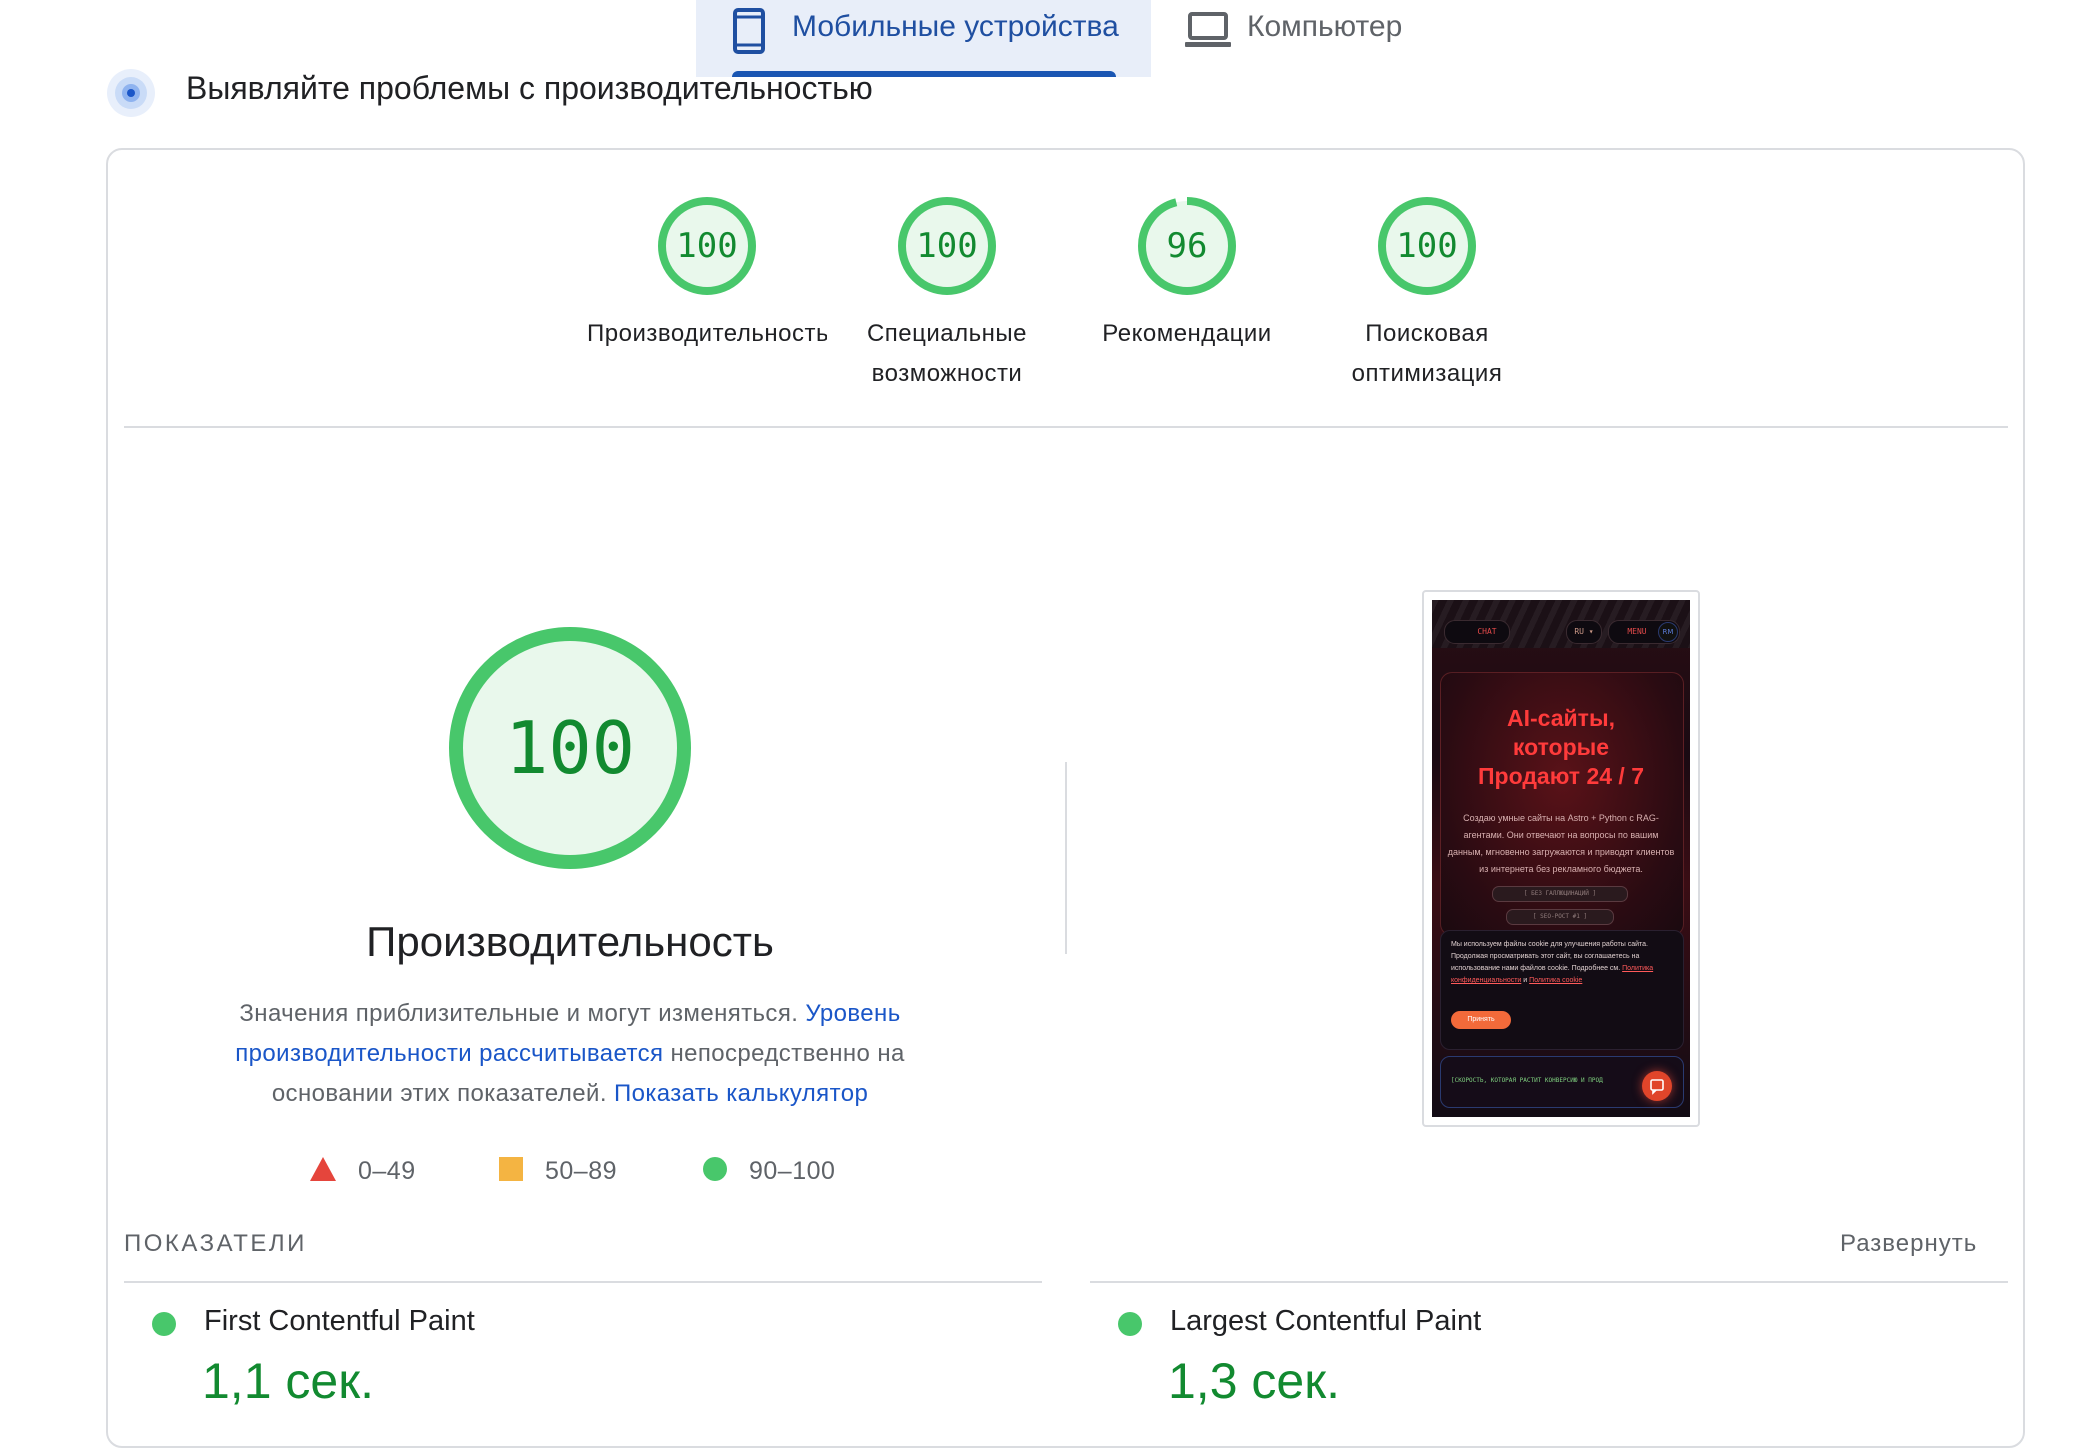 The height and width of the screenshot is (1448, 2092). I want to click on legend-fail: 0–49, so click(363, 1171).